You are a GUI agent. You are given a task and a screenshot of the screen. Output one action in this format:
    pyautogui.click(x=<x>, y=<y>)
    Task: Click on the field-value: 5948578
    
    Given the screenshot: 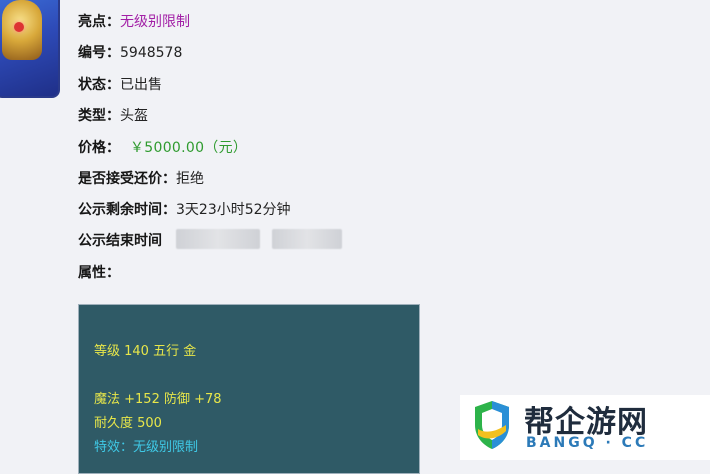 What is the action you would take?
    pyautogui.click(x=151, y=53)
    